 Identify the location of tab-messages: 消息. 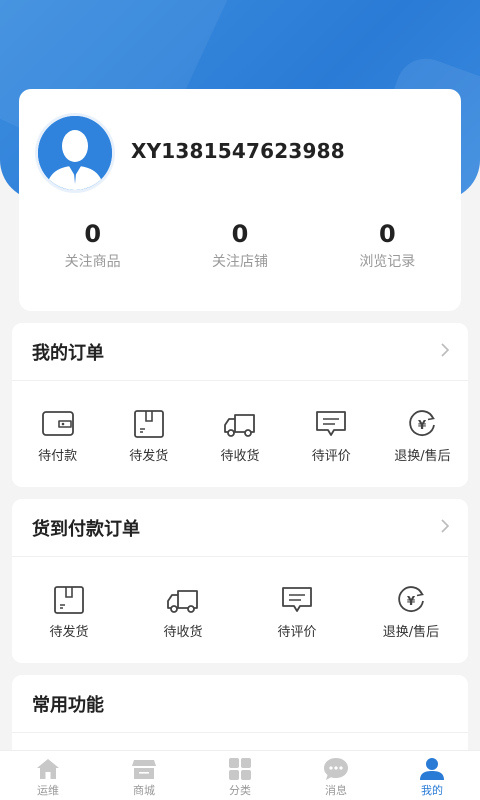
(336, 775).